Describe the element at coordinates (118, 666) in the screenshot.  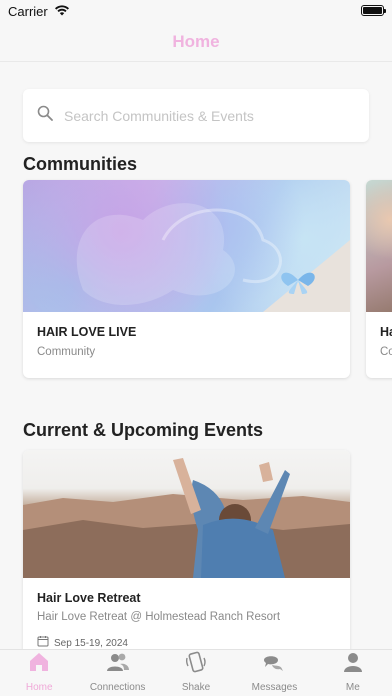
I see `connections-icon` at that location.